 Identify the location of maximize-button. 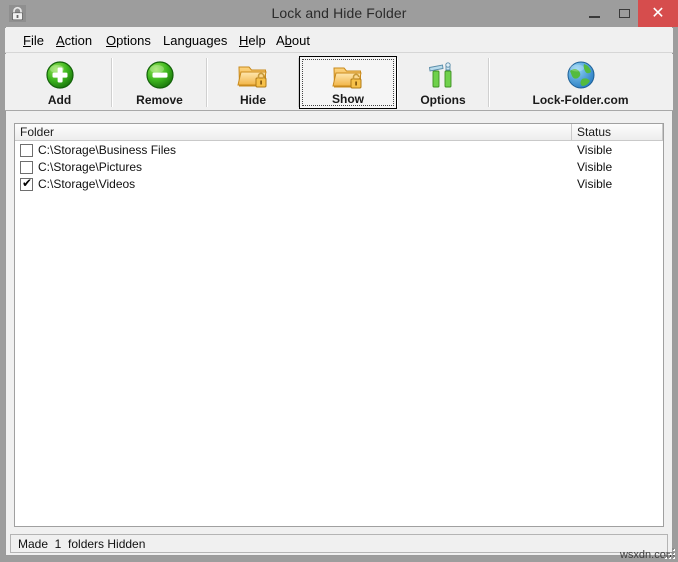
(624, 13).